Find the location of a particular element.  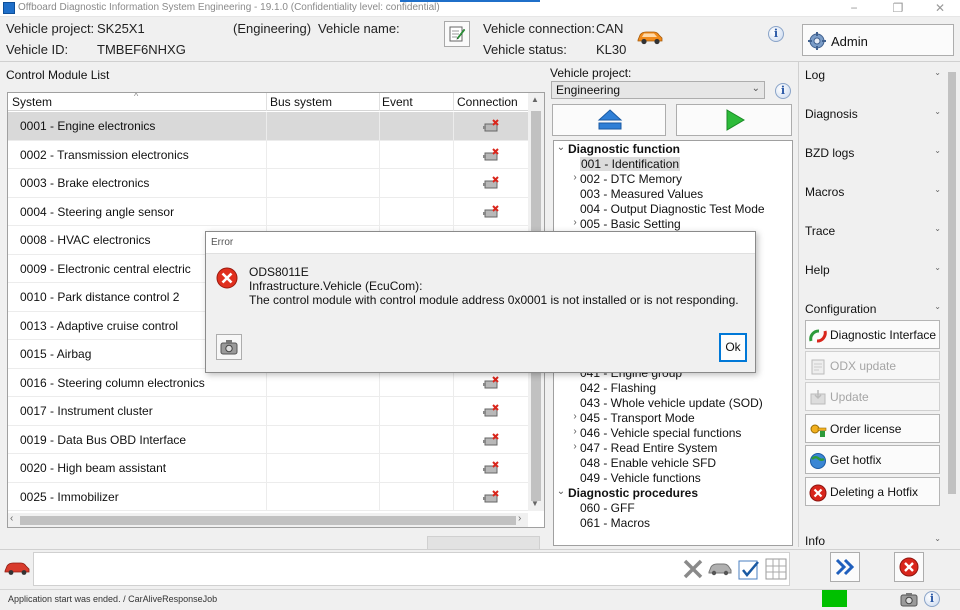

scroll-right-arrow: › is located at coordinates (519, 518).